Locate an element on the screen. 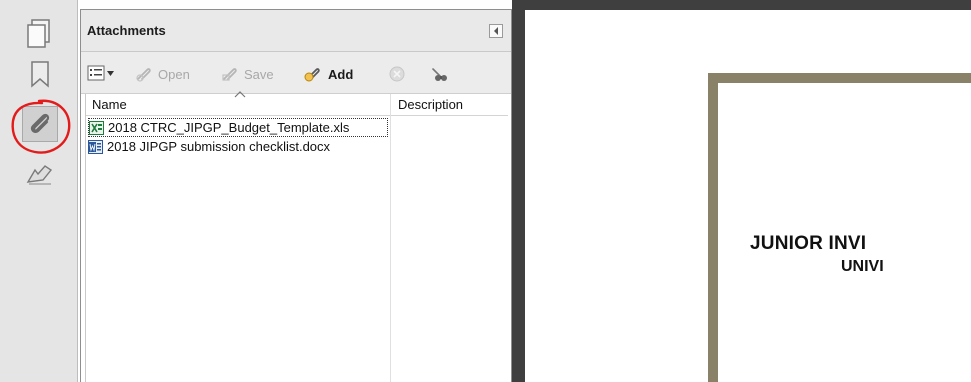 Image resolution: width=971 pixels, height=382 pixels. add-clip-icon is located at coordinates (312, 75).